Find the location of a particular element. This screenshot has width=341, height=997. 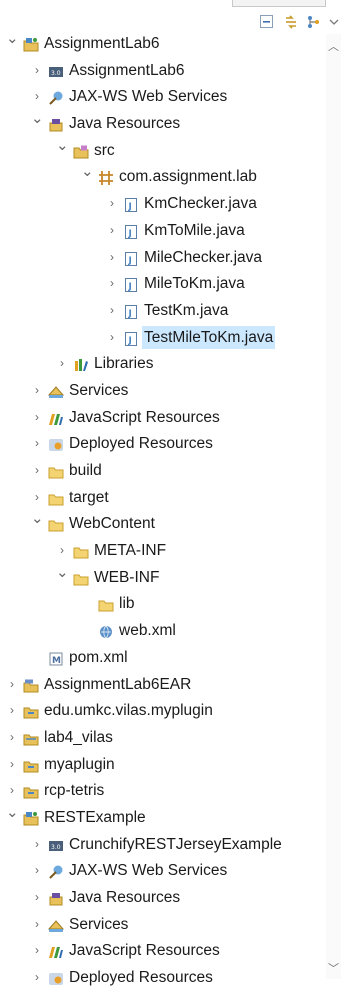

tree-item: ⌄ com.assignment.lab is located at coordinates (163, 176).